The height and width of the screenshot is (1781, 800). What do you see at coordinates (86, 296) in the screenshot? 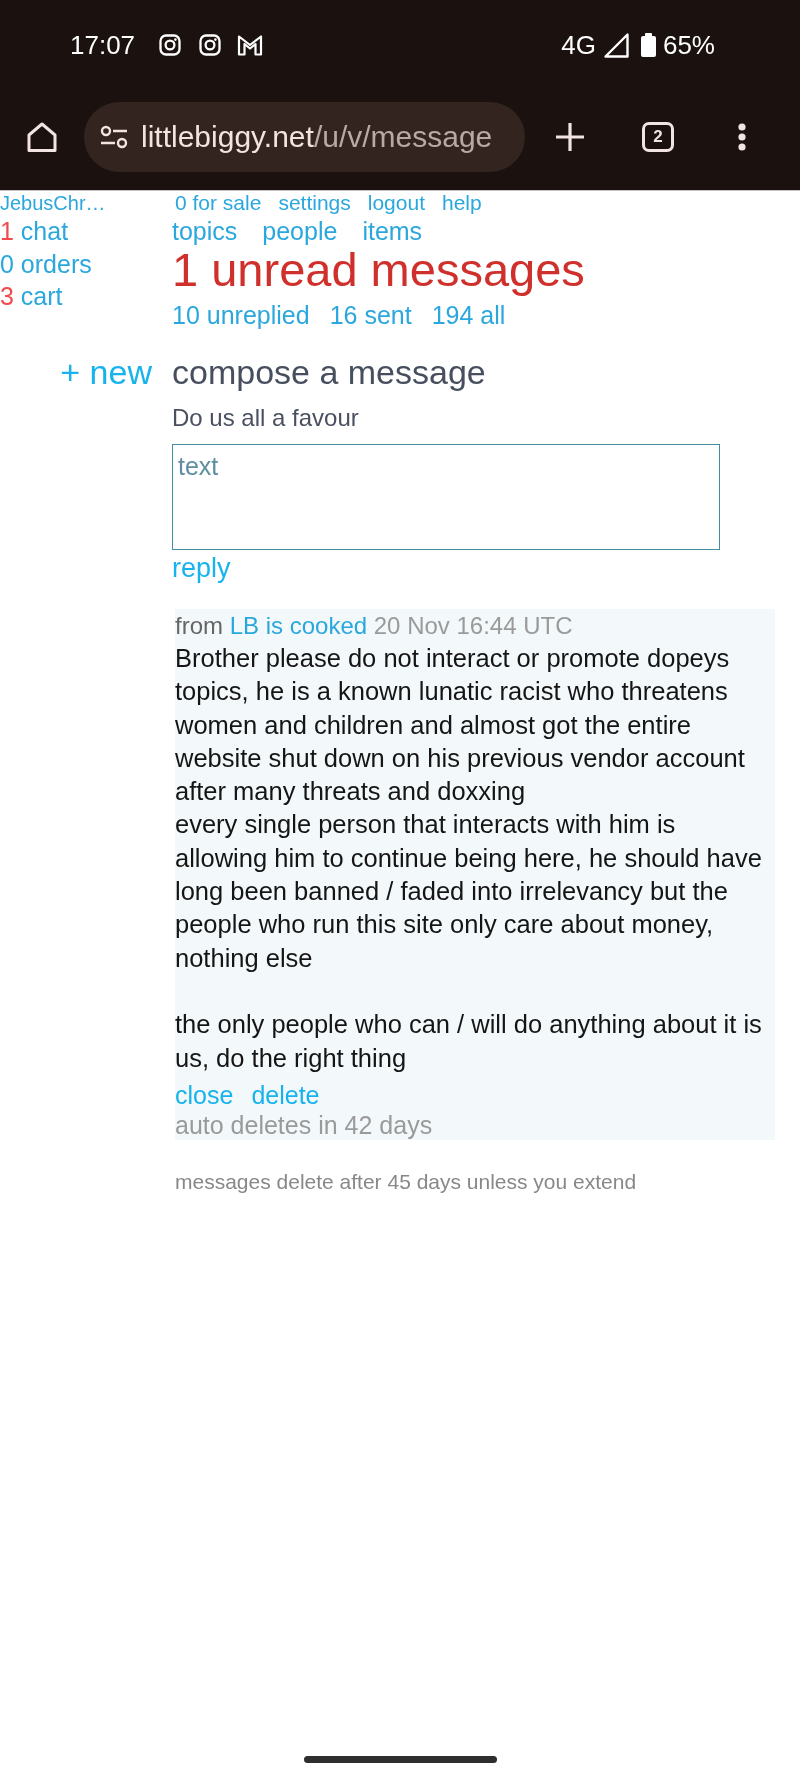
I see `sidebar-link: 3 cart` at bounding box center [86, 296].